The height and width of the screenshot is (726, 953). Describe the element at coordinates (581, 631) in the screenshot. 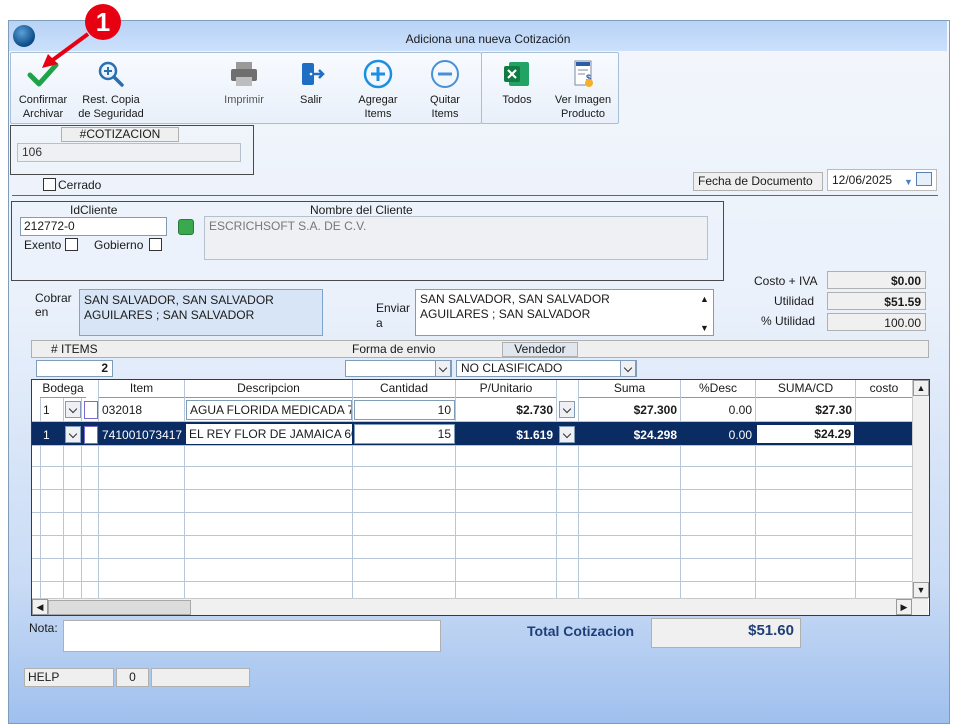

I see `total-label: Total Cotizacion` at that location.